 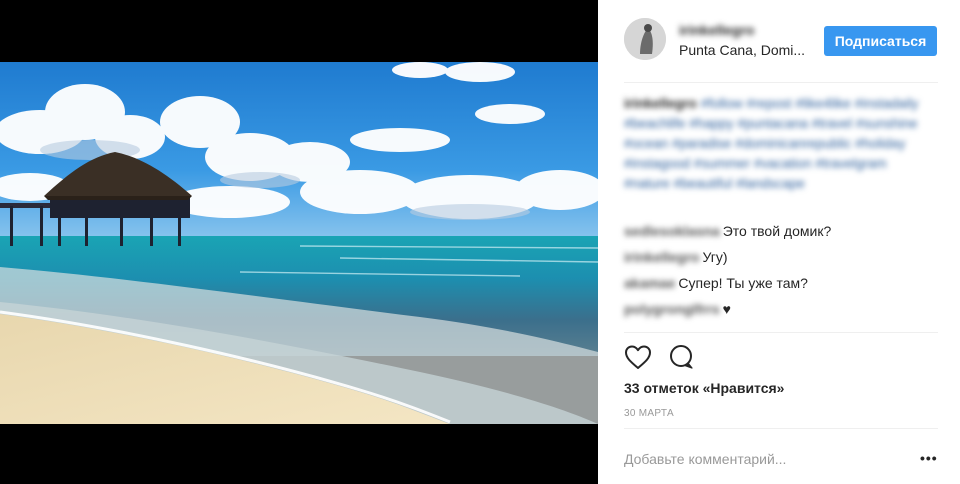 I want to click on avatar-image, so click(x=645, y=39).